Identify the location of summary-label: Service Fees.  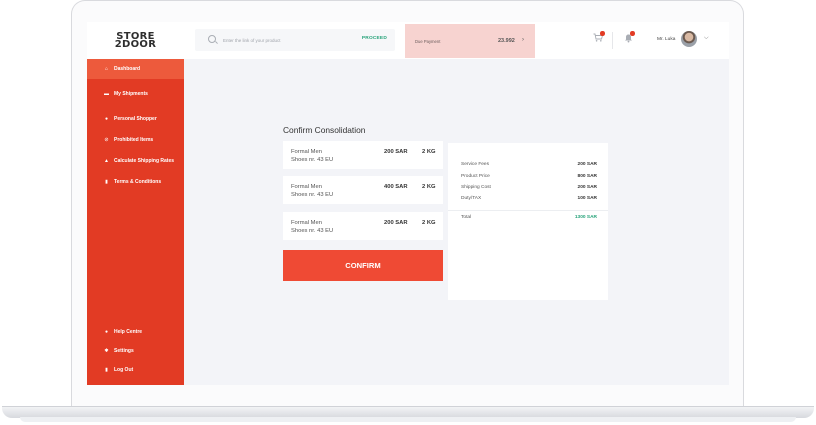
(475, 164).